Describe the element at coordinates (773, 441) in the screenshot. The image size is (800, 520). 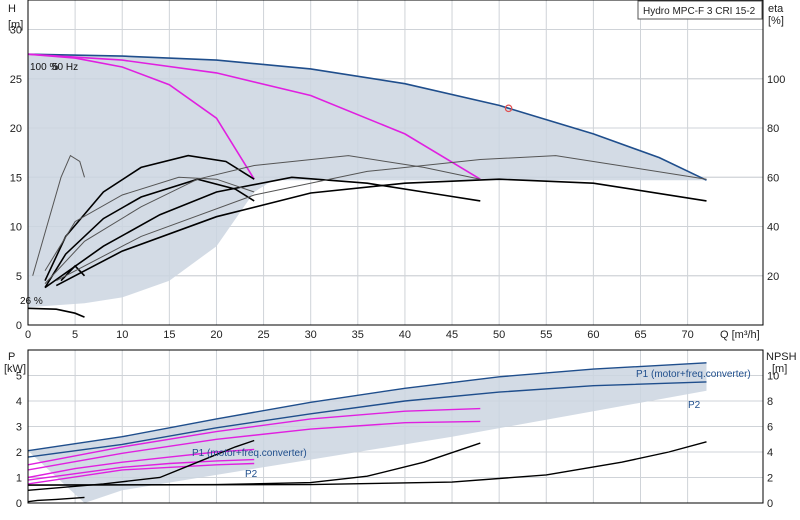
I see `npsh-right-ticks: 0246810` at that location.